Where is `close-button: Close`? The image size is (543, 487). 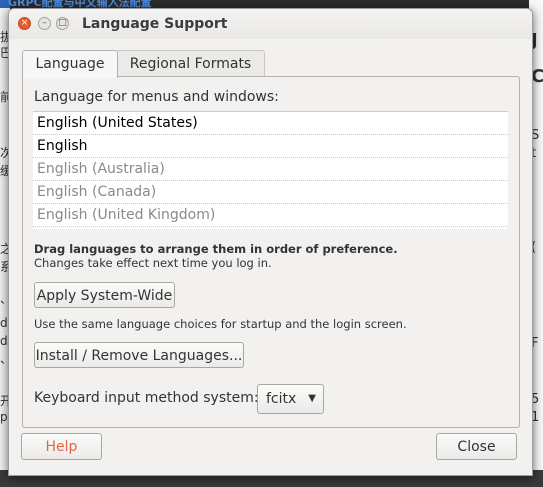 close-button: Close is located at coordinates (476, 446).